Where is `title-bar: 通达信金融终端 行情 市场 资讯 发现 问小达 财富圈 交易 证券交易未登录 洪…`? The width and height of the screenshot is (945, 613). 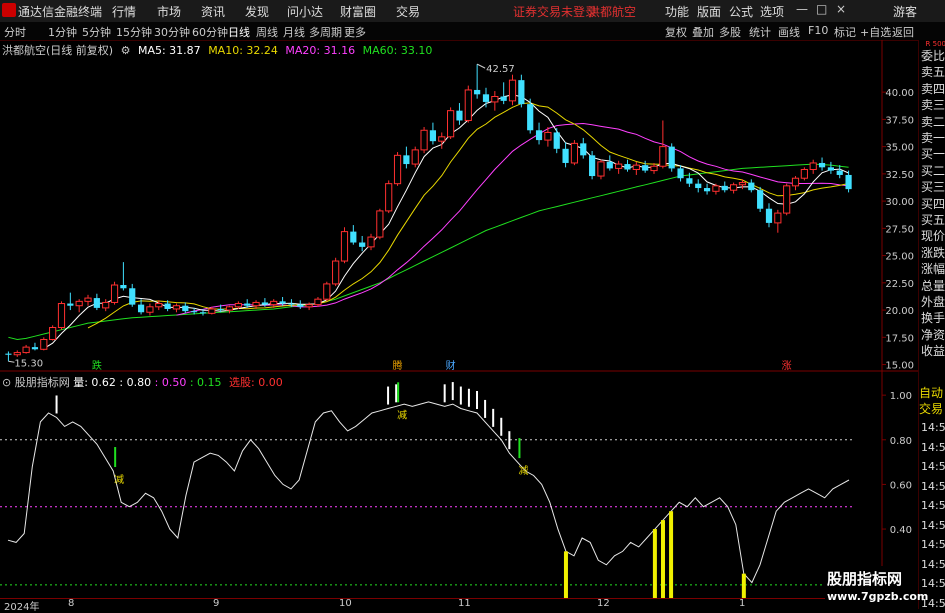 title-bar: 通达信金融终端 行情 市场 资讯 发现 问小达 财富圈 交易 证券交易未登录 洪… is located at coordinates (472, 11).